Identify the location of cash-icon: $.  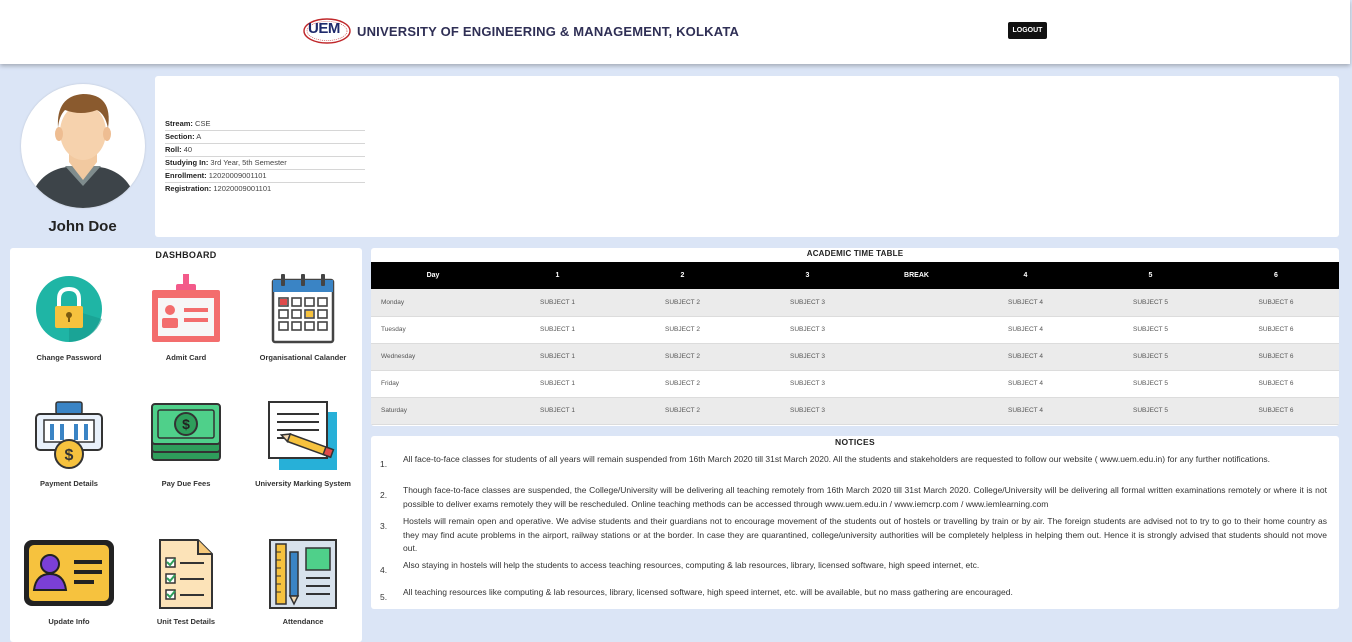
(186, 440).